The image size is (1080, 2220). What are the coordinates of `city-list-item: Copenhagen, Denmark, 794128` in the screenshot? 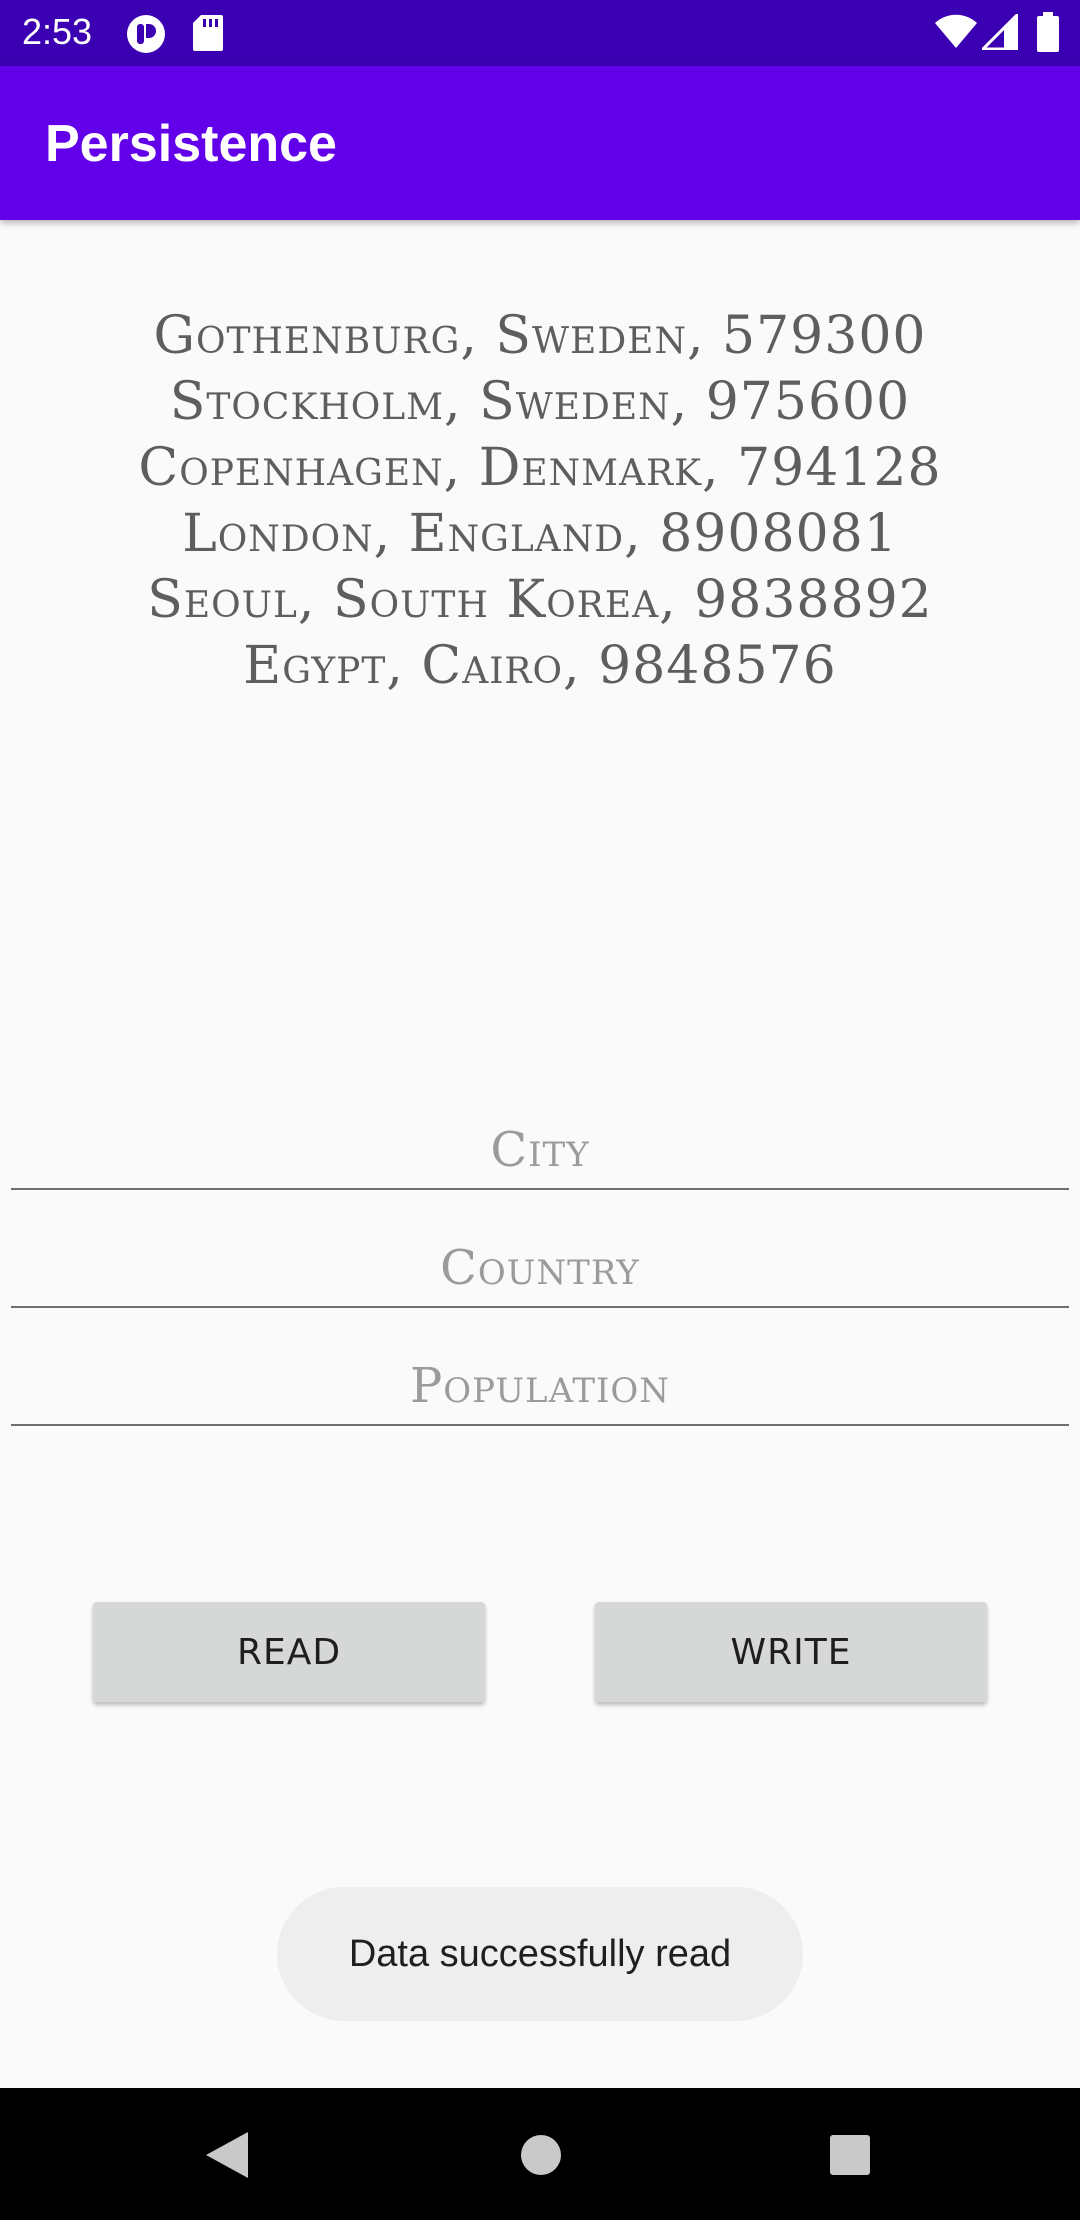 It's located at (540, 468).